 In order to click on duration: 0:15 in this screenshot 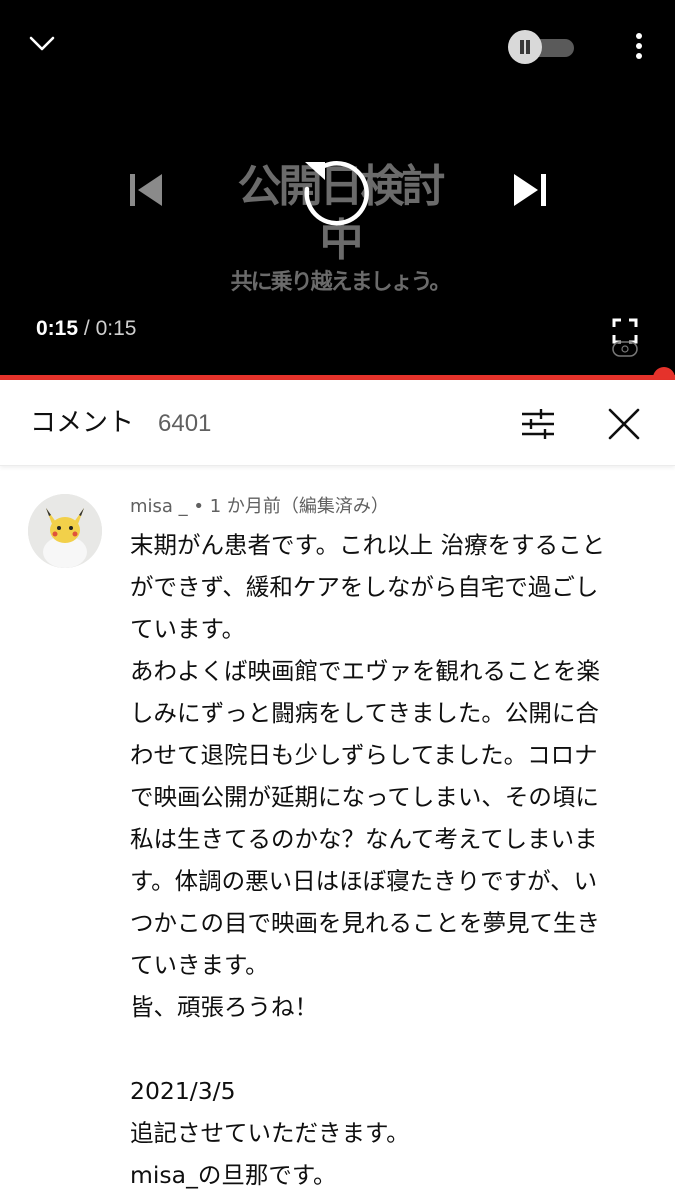, I will do `click(116, 328)`.